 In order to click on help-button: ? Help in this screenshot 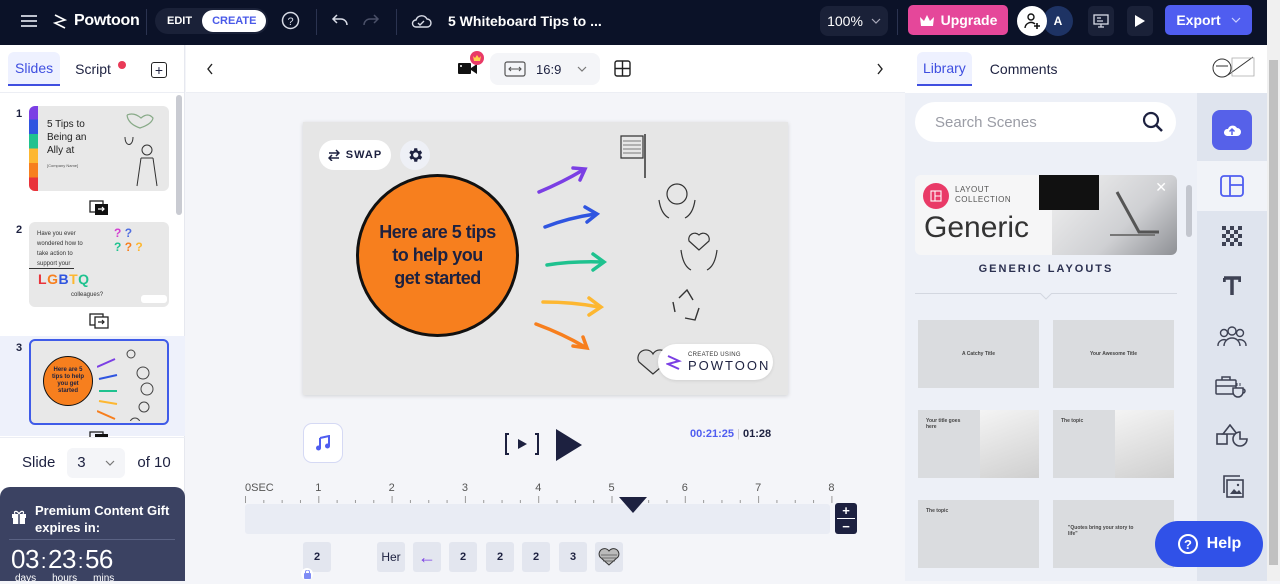, I will do `click(1209, 544)`.